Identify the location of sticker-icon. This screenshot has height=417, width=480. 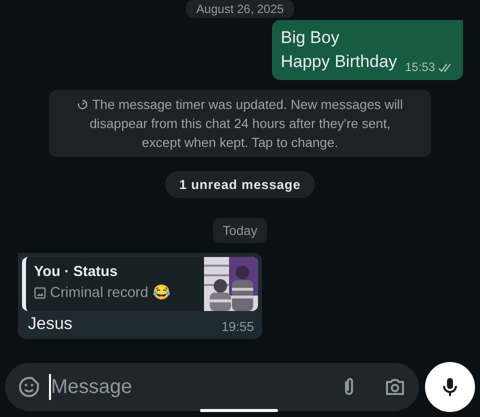
(29, 387).